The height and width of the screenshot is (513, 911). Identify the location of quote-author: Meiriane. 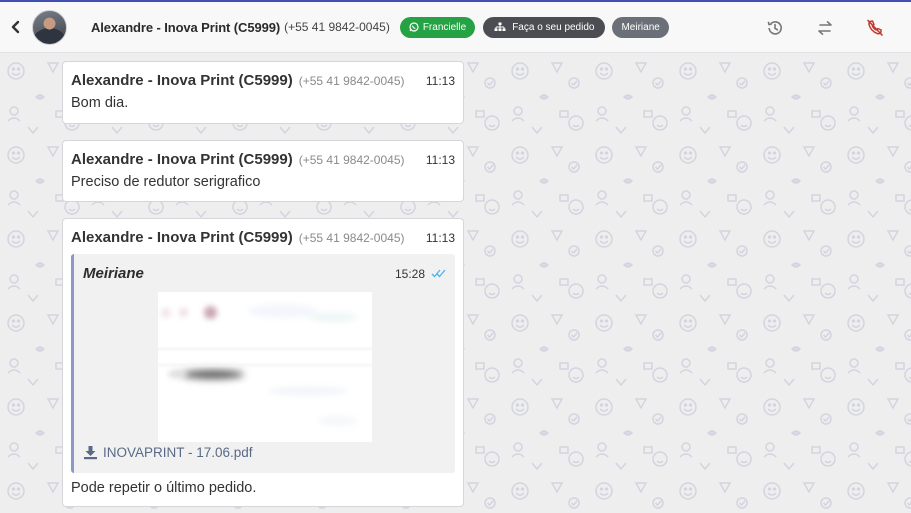
(113, 273).